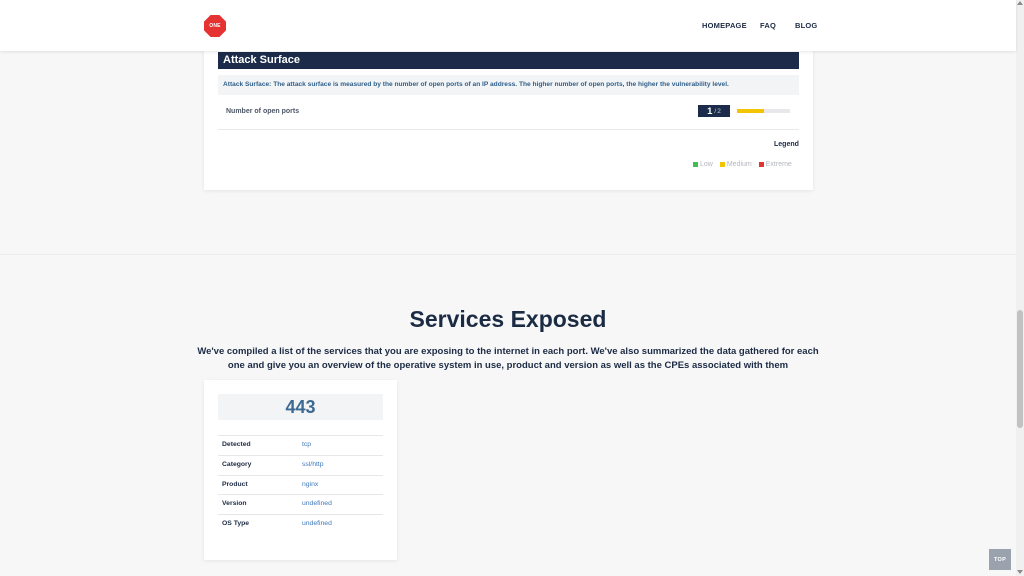 Image resolution: width=1024 pixels, height=576 pixels. What do you see at coordinates (695, 164) in the screenshot?
I see `legend-swatch-low` at bounding box center [695, 164].